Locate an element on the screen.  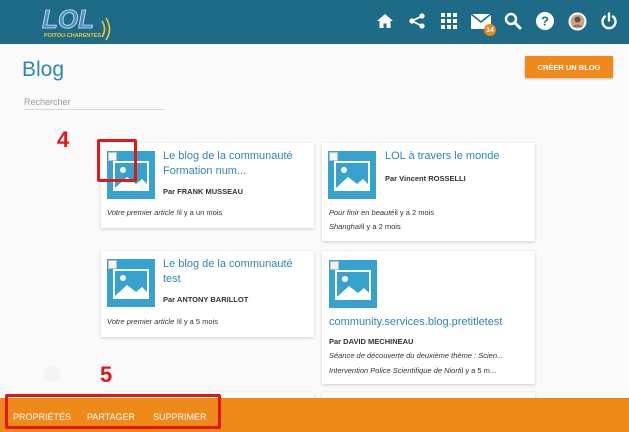
annotation-number-4: 4 is located at coordinates (63, 139).